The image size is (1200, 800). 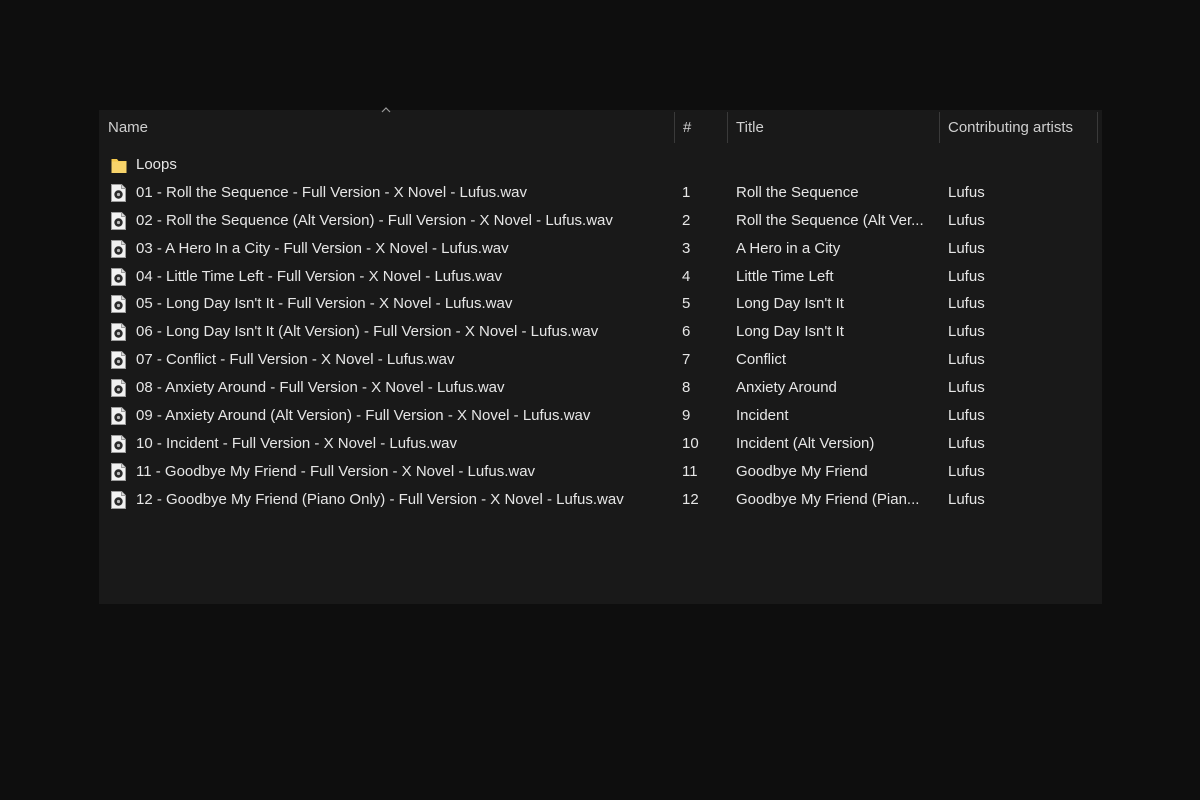 What do you see at coordinates (833, 127) in the screenshot?
I see `column-header-title: Title` at bounding box center [833, 127].